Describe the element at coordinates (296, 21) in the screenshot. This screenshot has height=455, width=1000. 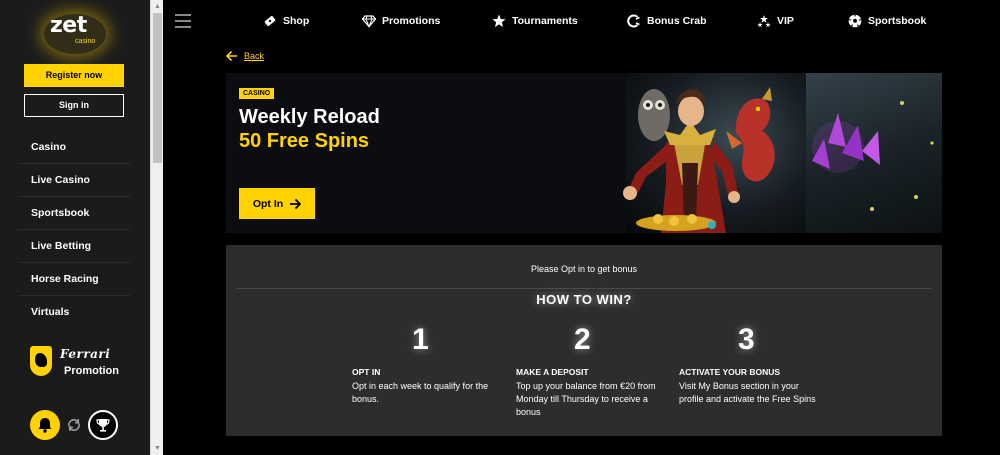
I see `topnav-label: Shop` at that location.